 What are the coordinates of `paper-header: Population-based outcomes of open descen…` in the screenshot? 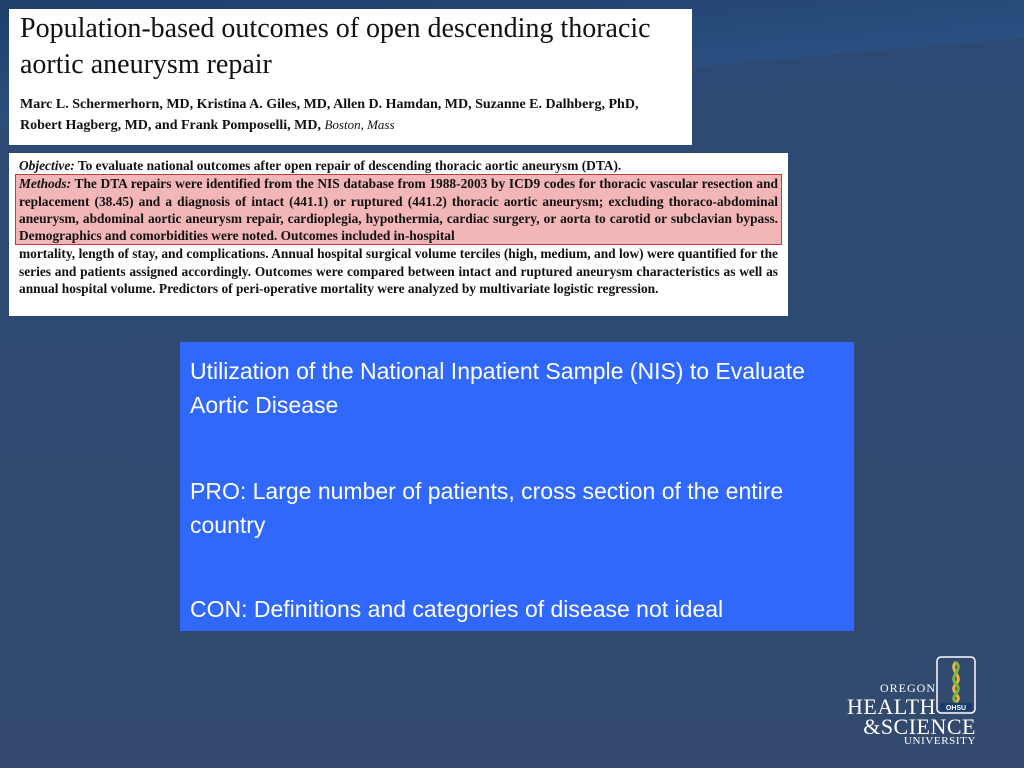 It's located at (350, 77).